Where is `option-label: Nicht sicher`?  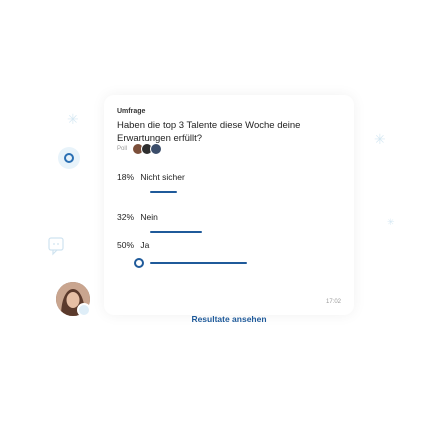
option-label: Nicht sicher is located at coordinates (162, 177).